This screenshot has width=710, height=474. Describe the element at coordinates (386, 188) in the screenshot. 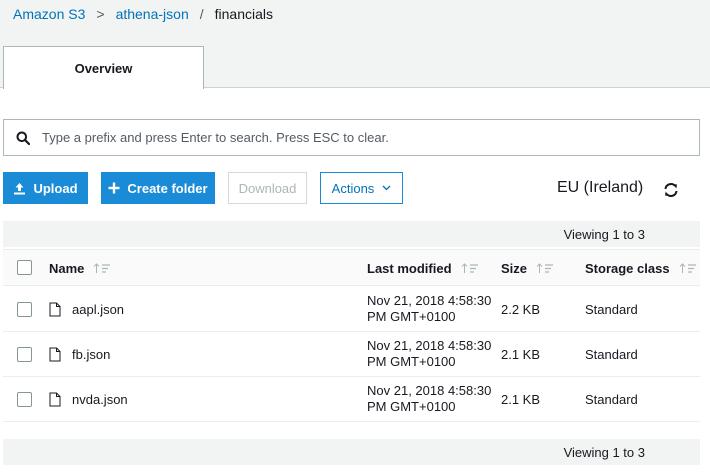

I see `chevron-down-icon` at that location.